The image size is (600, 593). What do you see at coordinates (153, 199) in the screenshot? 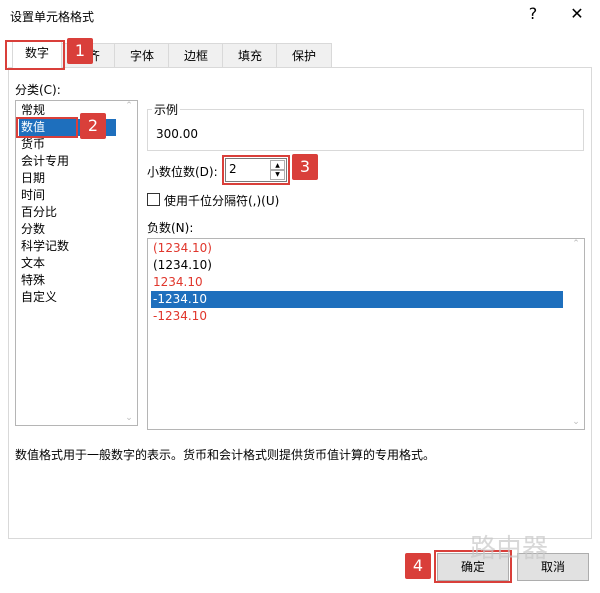
I see `thousands-checkbox` at bounding box center [153, 199].